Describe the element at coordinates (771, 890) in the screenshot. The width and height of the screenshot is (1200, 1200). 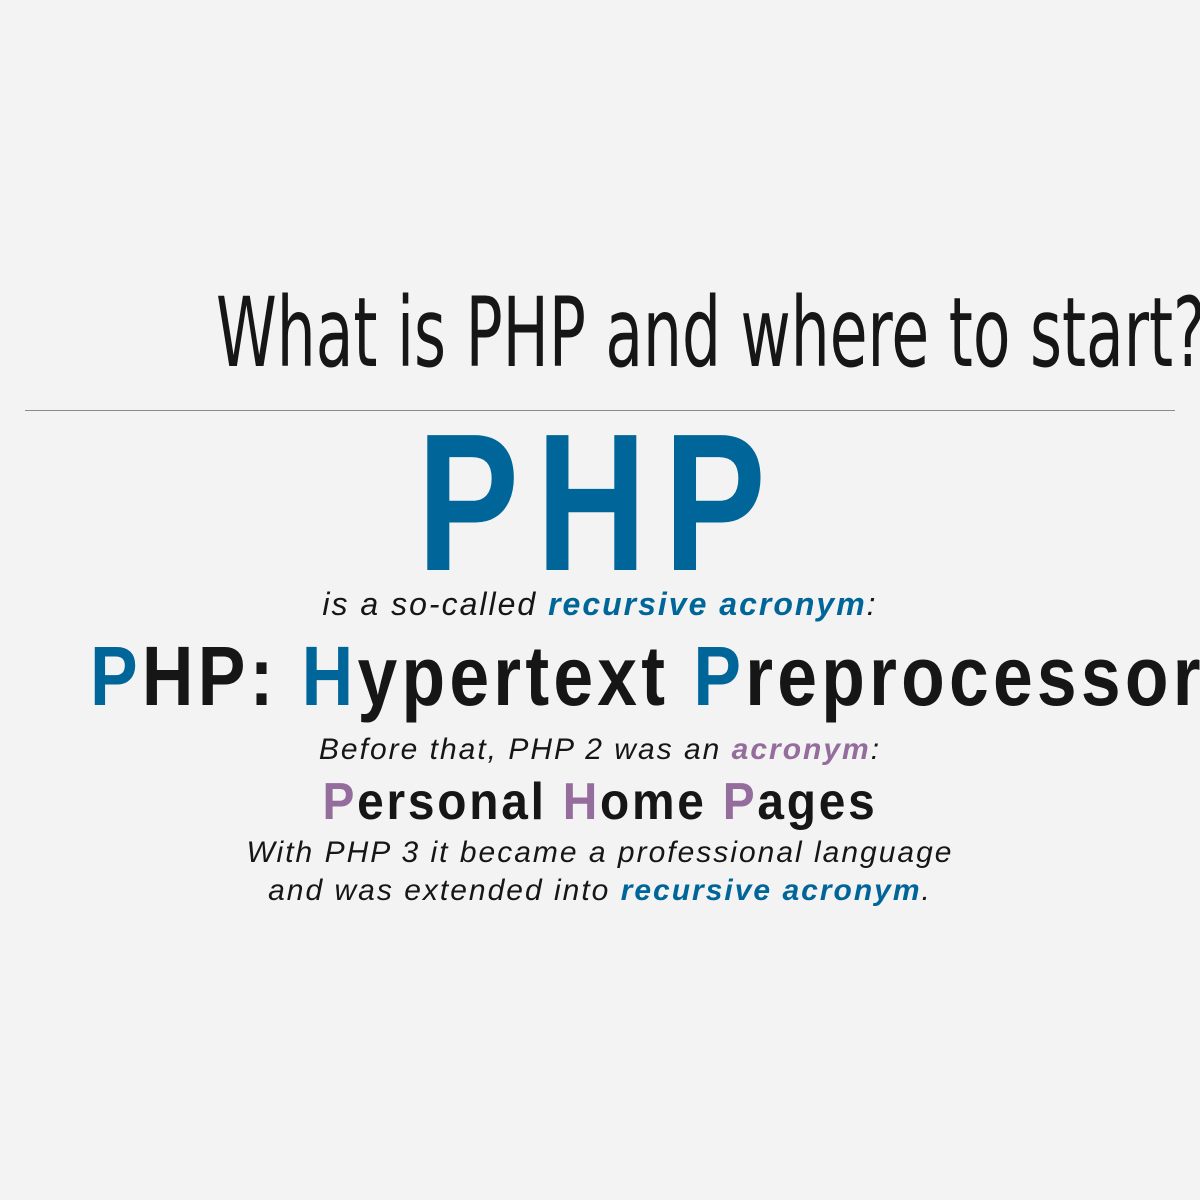
I see `closing-highlight: recursive acronym` at that location.